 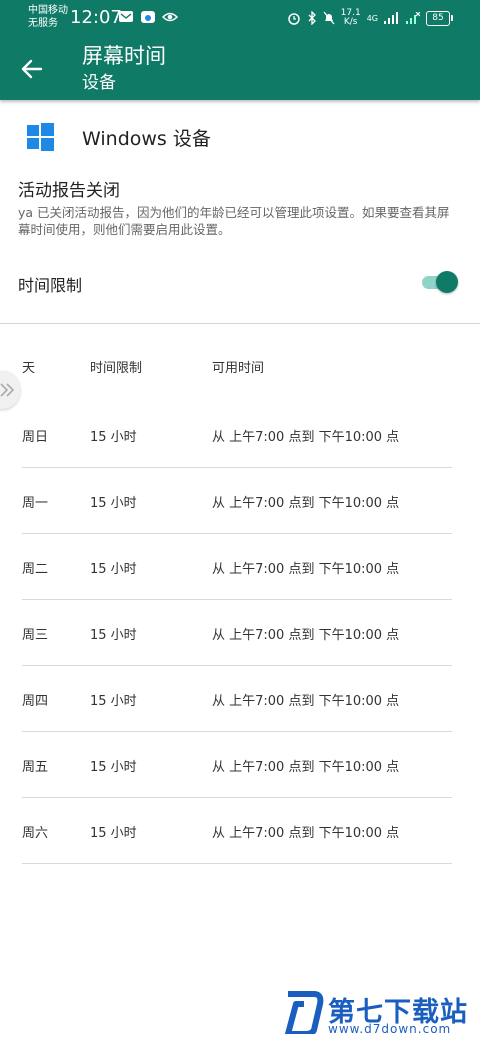 I want to click on table-header: 天 时间限制 可用时间, so click(x=237, y=366).